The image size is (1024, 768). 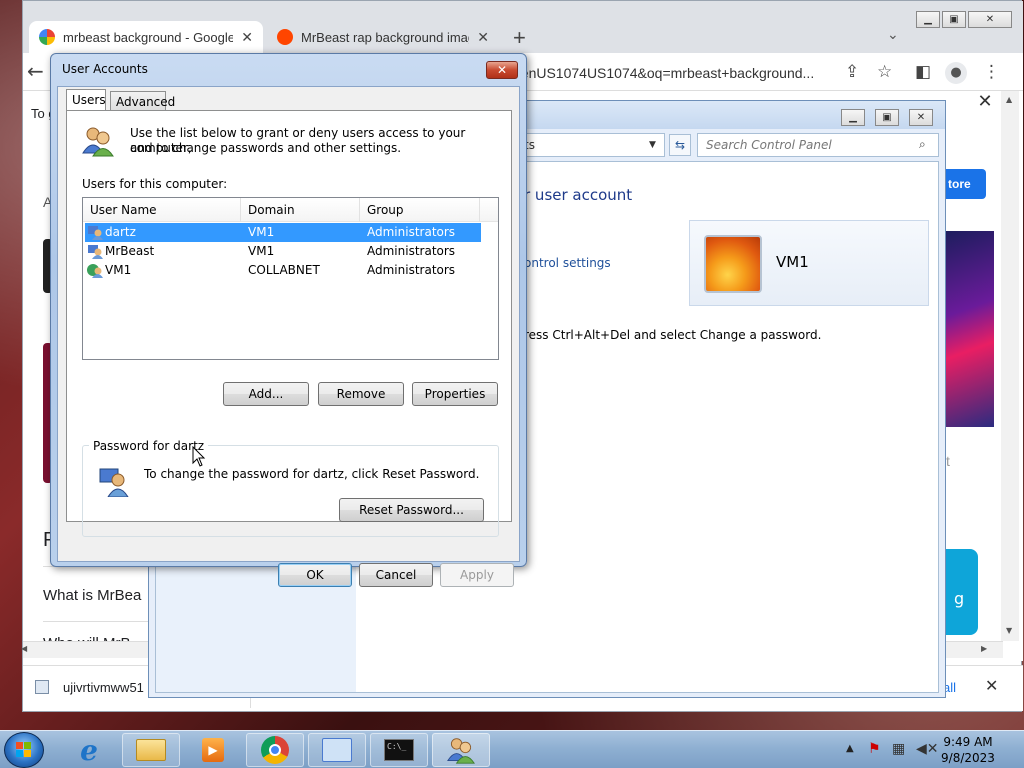 I want to click on scroll-up-icon: ▲, so click(x=1009, y=99).